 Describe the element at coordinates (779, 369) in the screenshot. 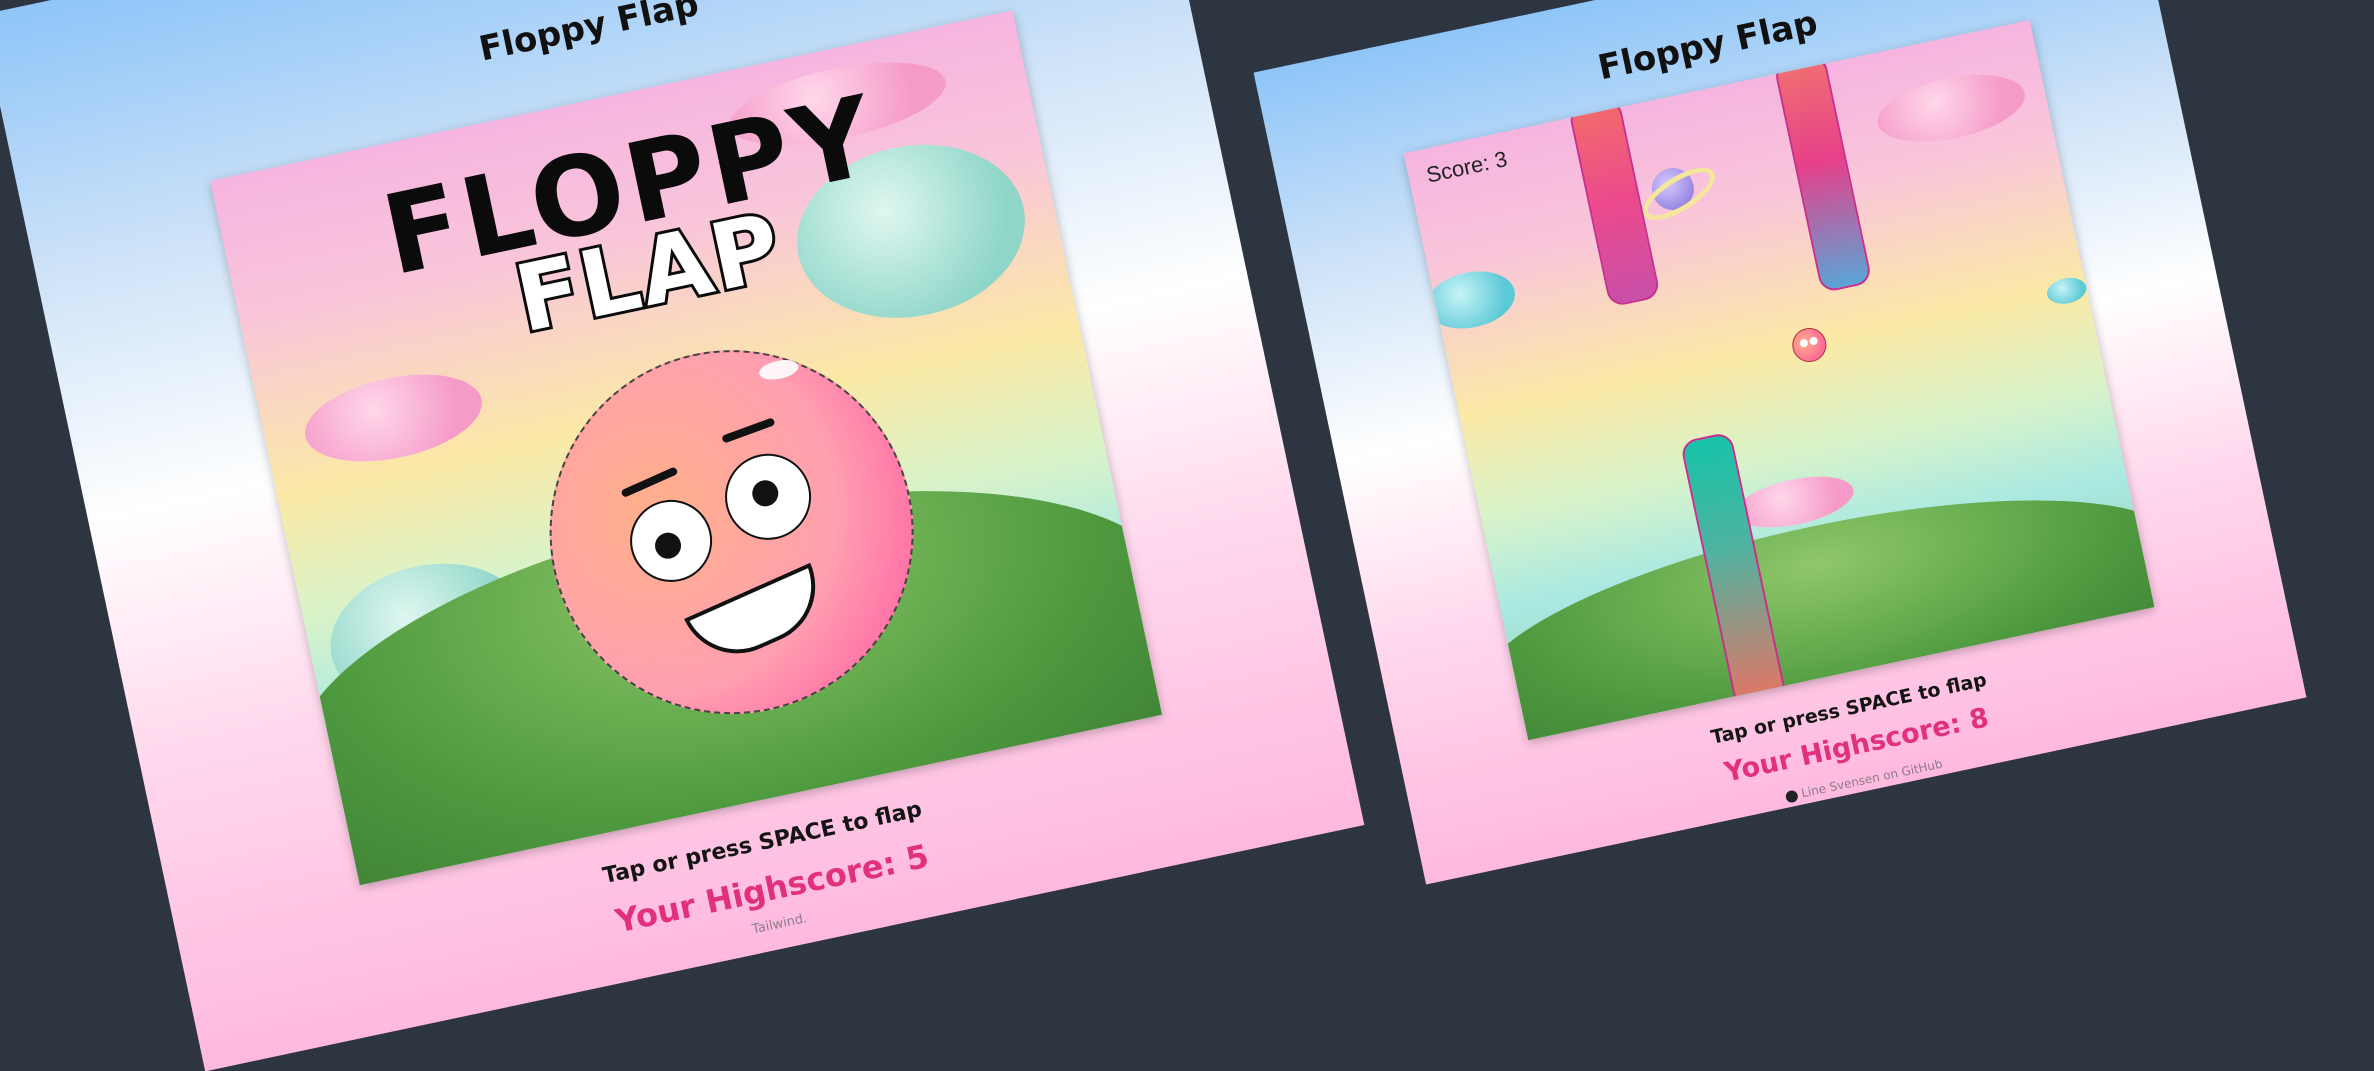

I see `face-shine` at that location.